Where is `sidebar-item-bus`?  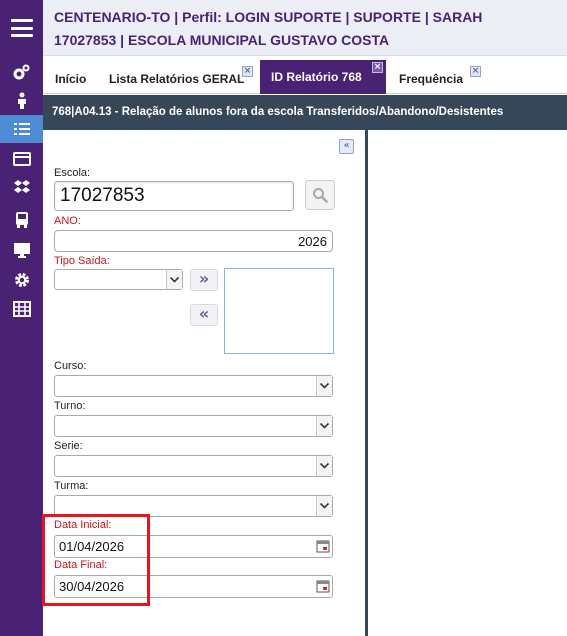 sidebar-item-bus is located at coordinates (21, 220).